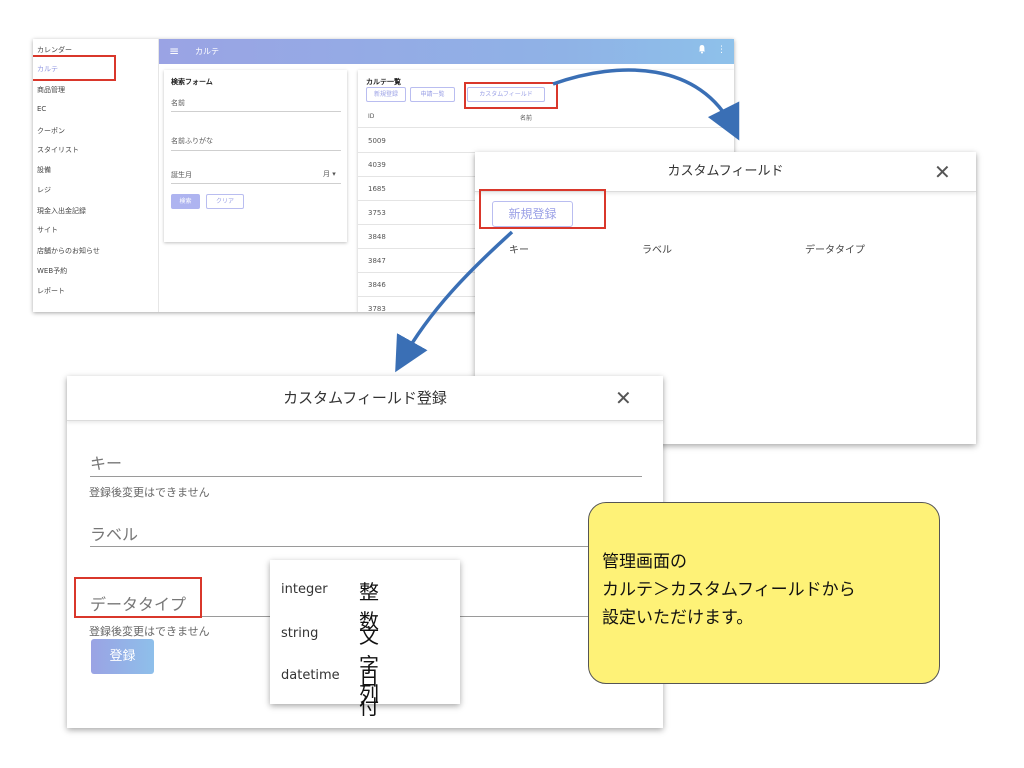 Image resolution: width=1024 pixels, height=768 pixels. I want to click on flow-arrows, so click(567, 220).